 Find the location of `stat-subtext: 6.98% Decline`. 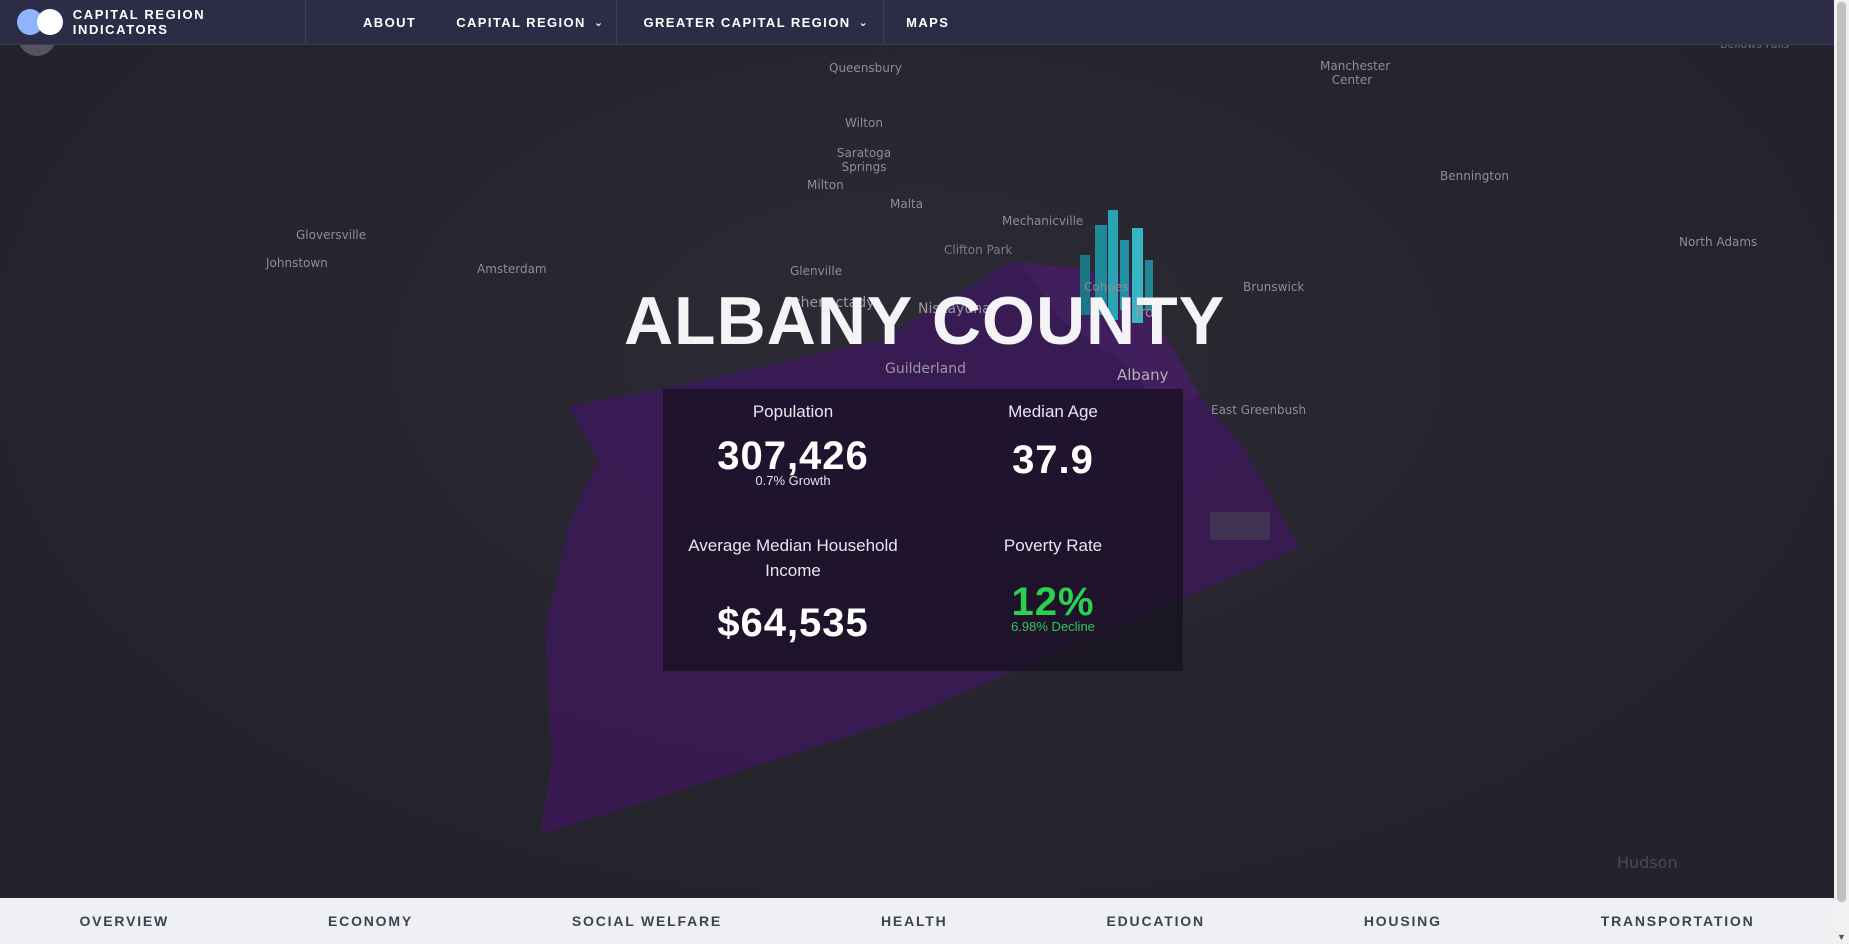

stat-subtext: 6.98% Decline is located at coordinates (1053, 626).